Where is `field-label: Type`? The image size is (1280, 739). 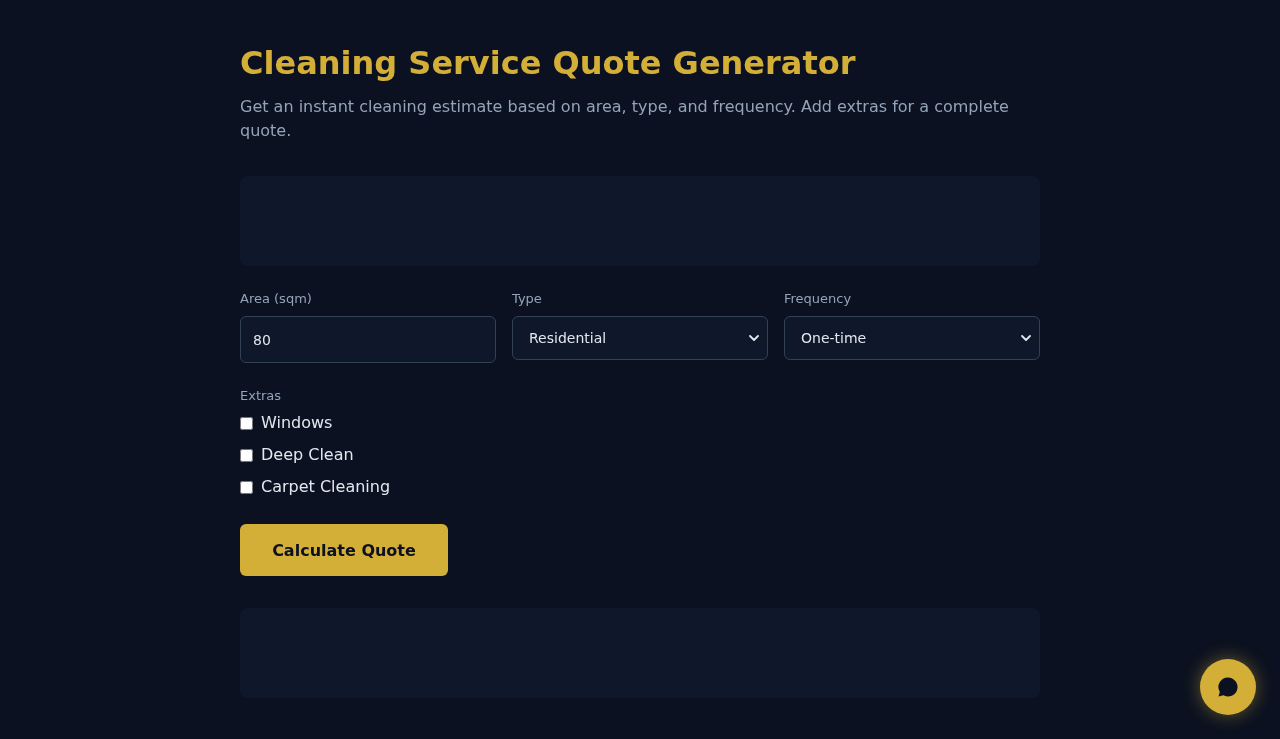
field-label: Type is located at coordinates (527, 299).